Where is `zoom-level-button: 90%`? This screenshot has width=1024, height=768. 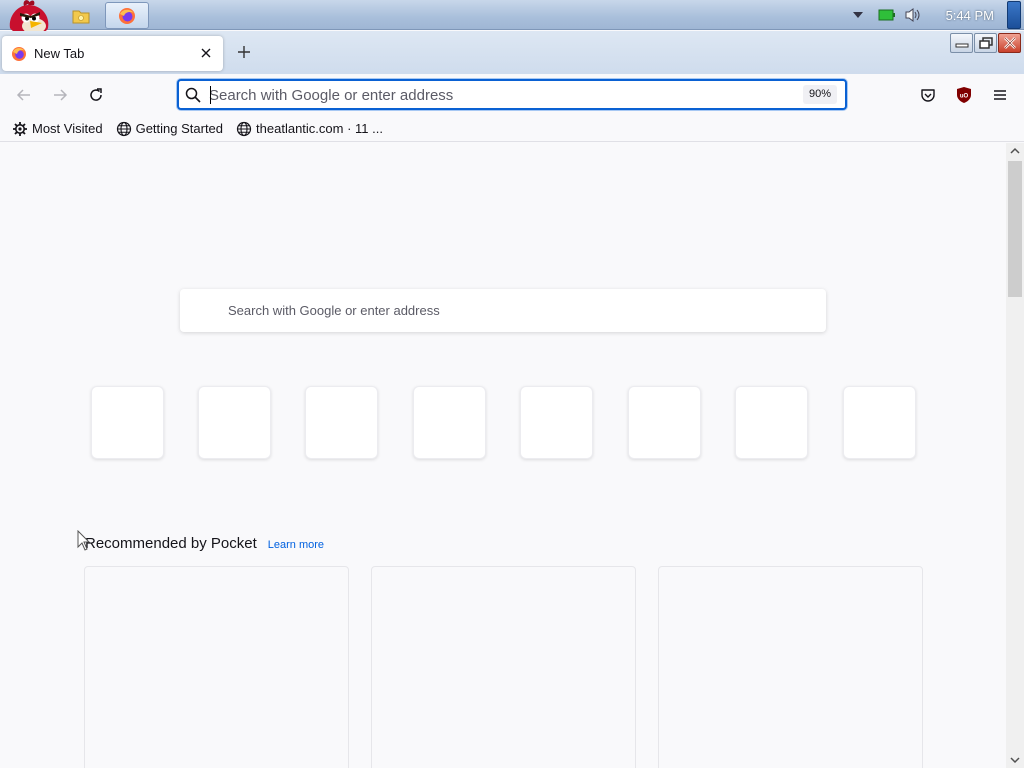
zoom-level-button: 90% is located at coordinates (819, 94).